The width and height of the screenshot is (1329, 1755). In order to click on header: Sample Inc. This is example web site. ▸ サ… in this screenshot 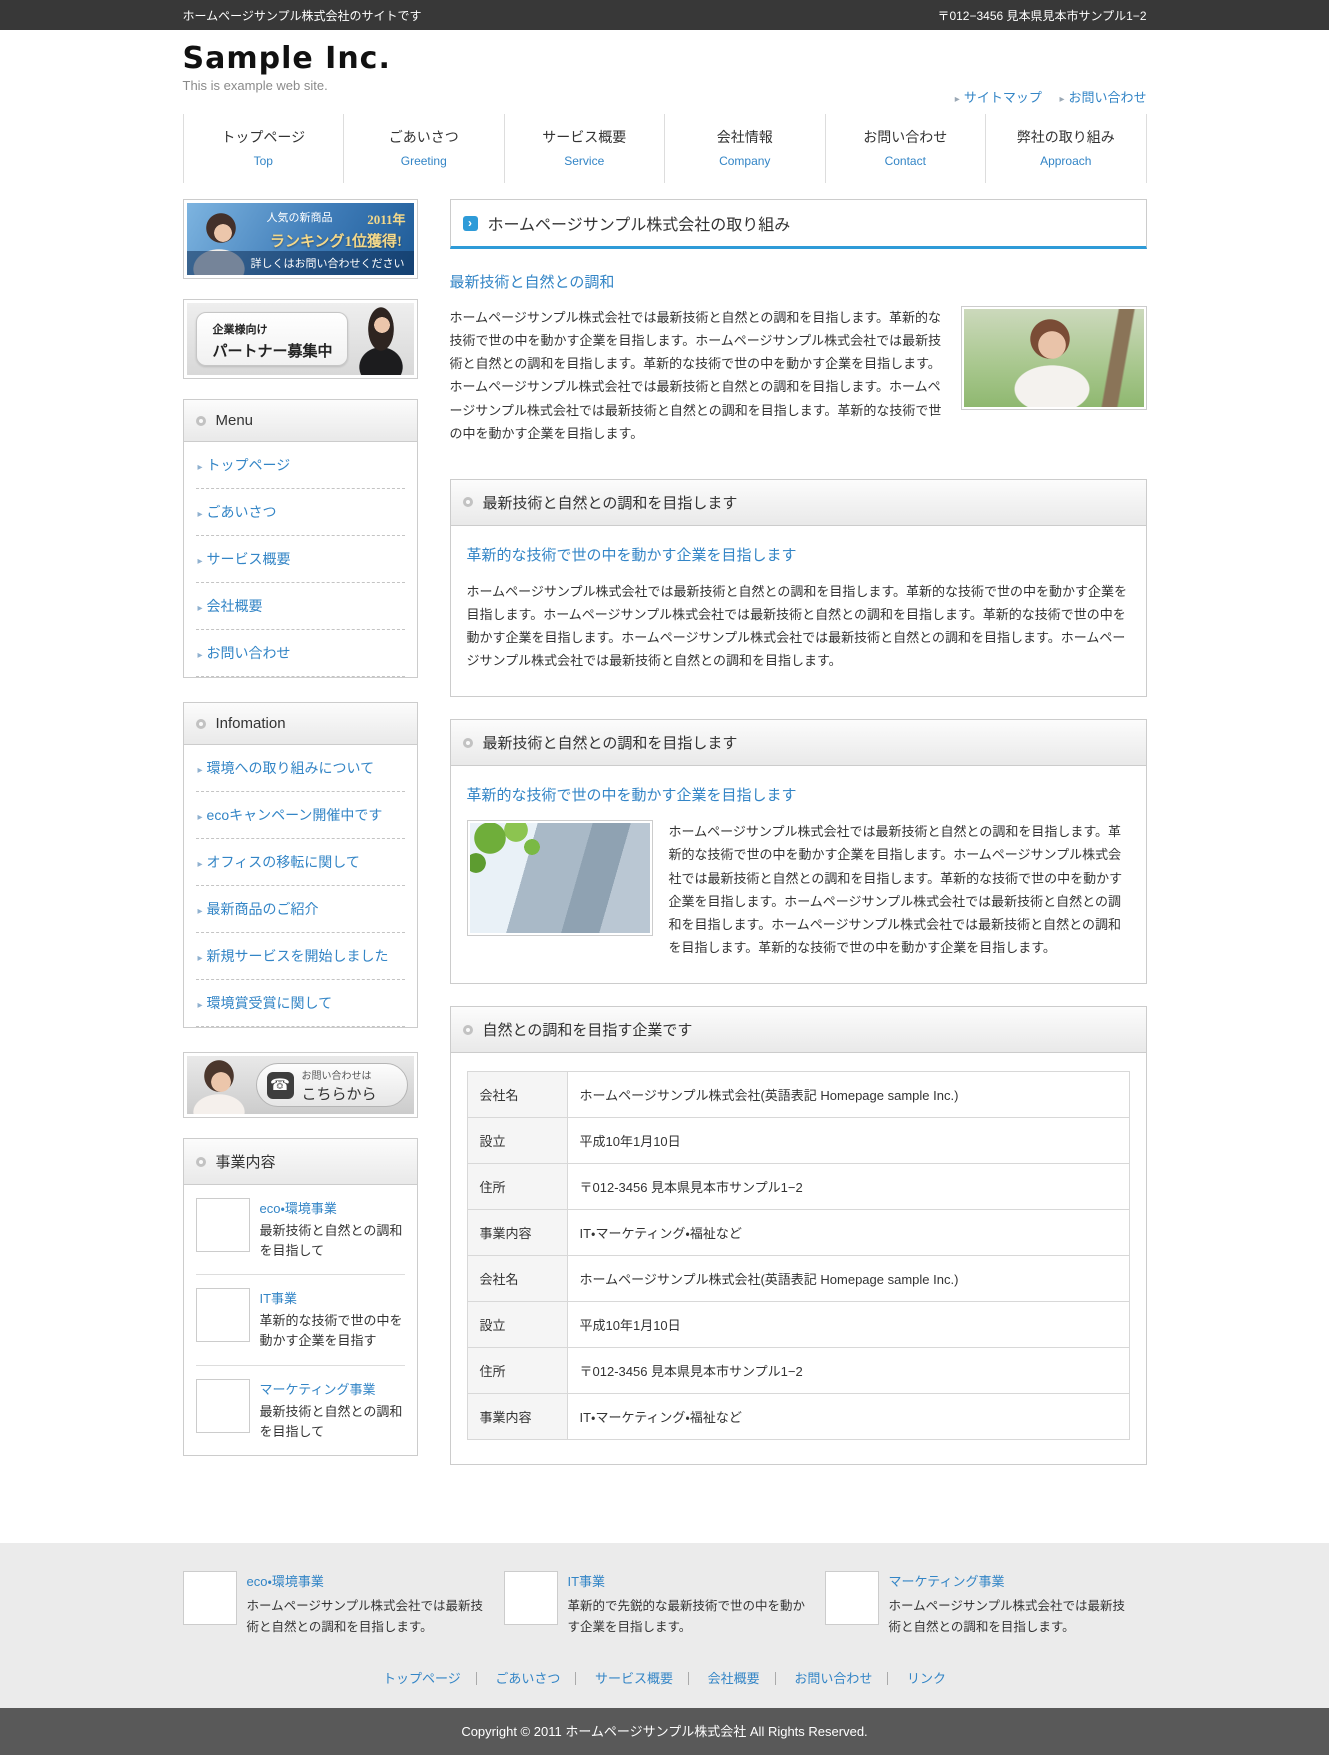, I will do `click(665, 72)`.